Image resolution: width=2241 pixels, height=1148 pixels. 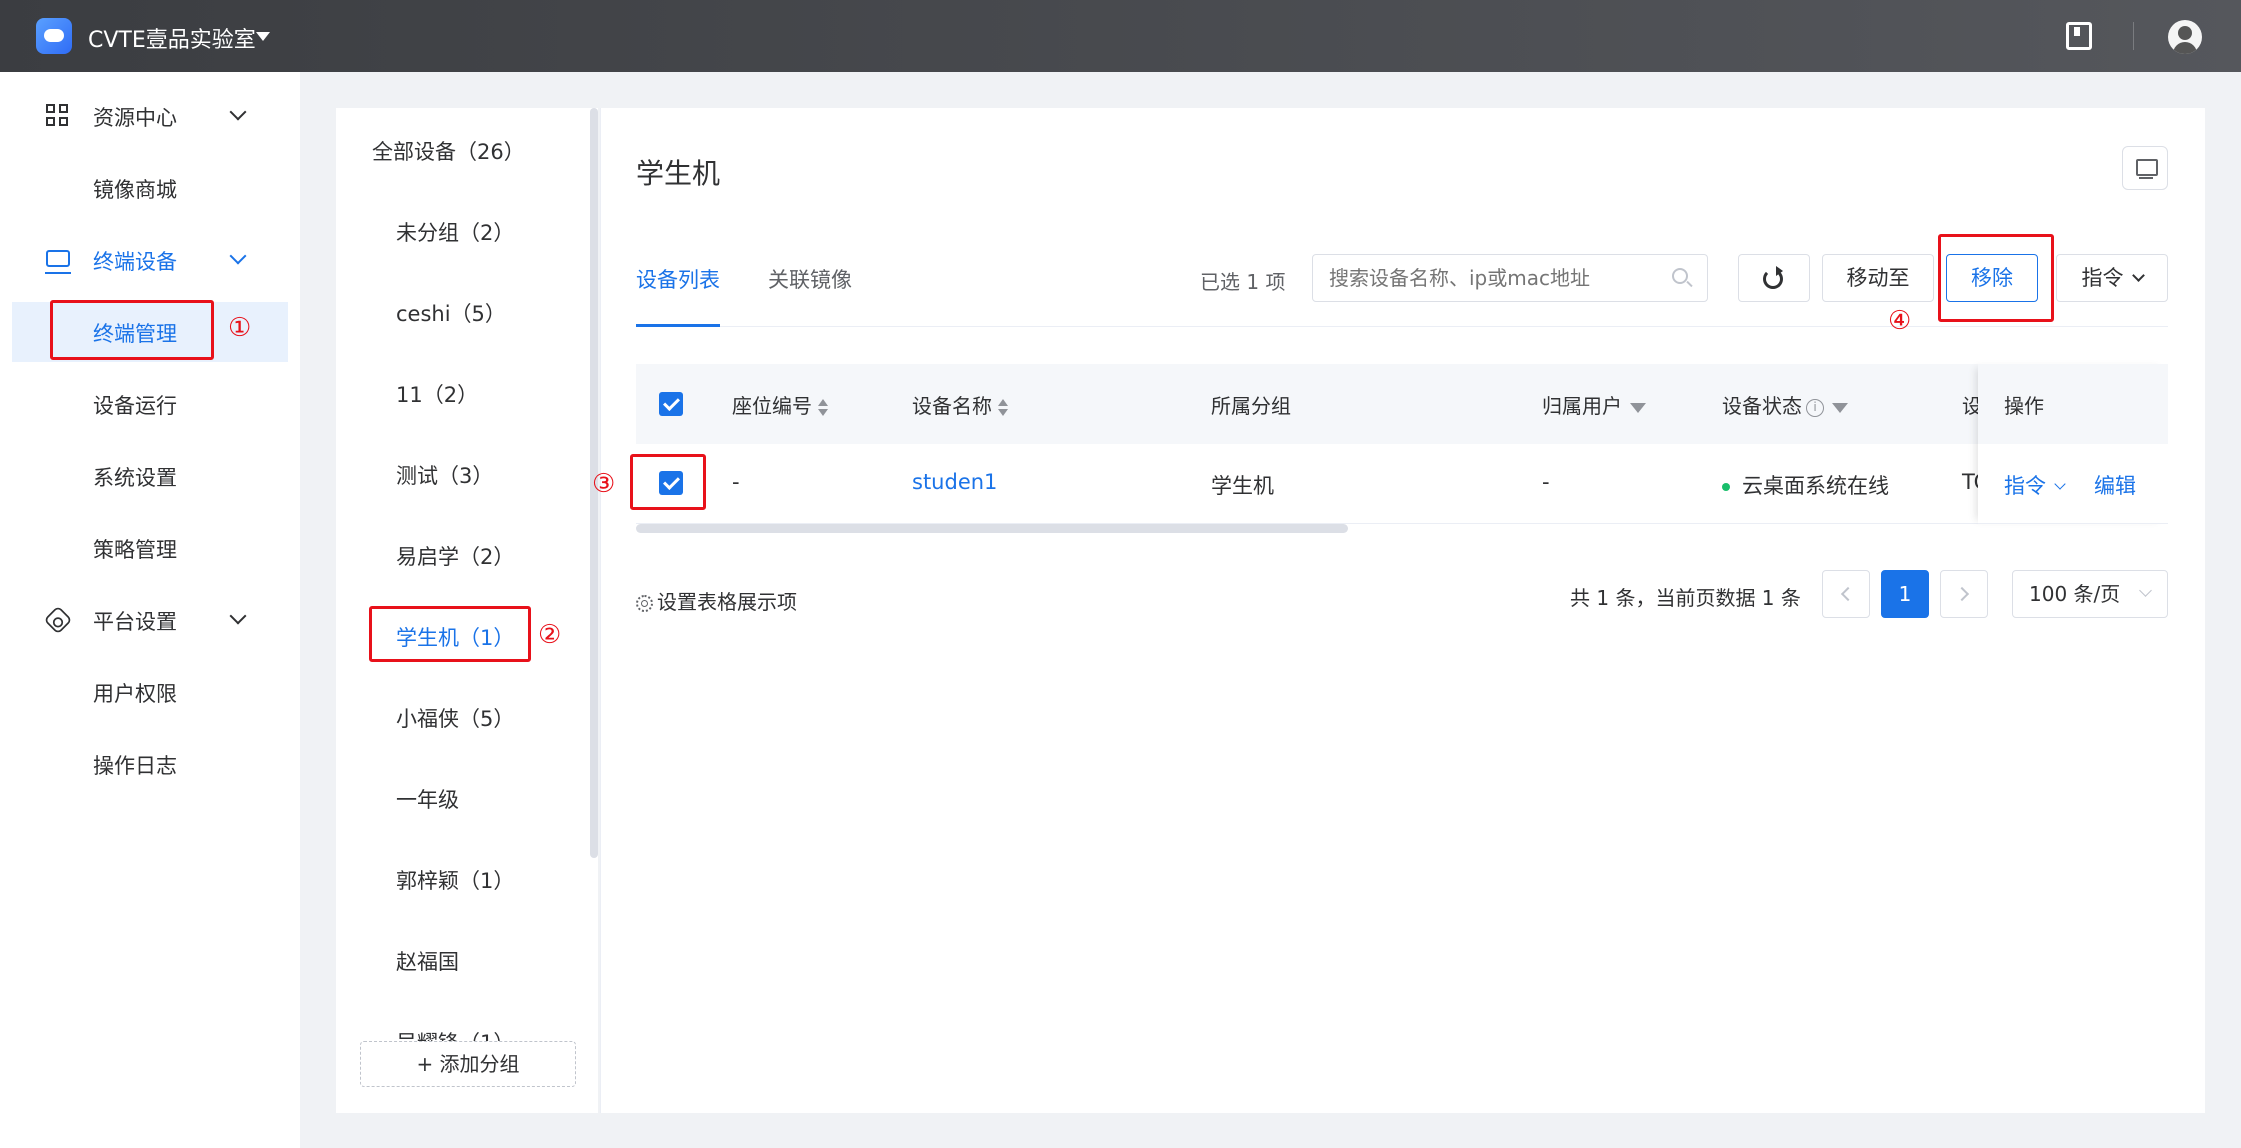 What do you see at coordinates (1120, 36) in the screenshot?
I see `top-bar: CVTE壹品实验室` at bounding box center [1120, 36].